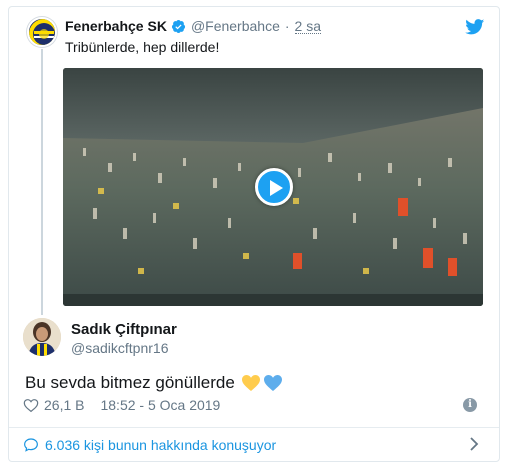 The image size is (509, 466). I want to click on tweet-body: Bu sevda bitmez gönüllerde, so click(154, 383).